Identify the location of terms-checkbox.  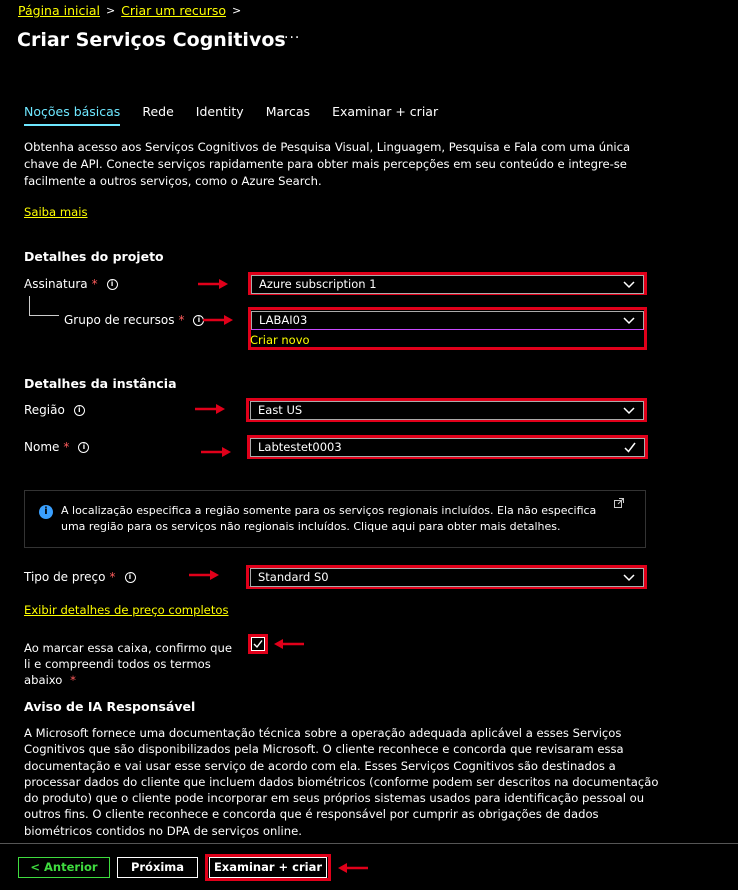
(258, 644).